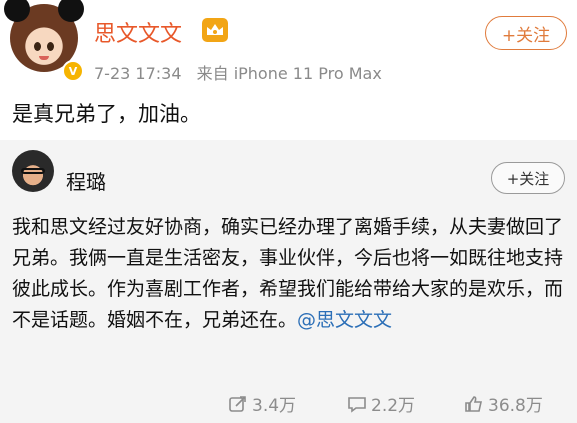  I want to click on comment-icon, so click(357, 404).